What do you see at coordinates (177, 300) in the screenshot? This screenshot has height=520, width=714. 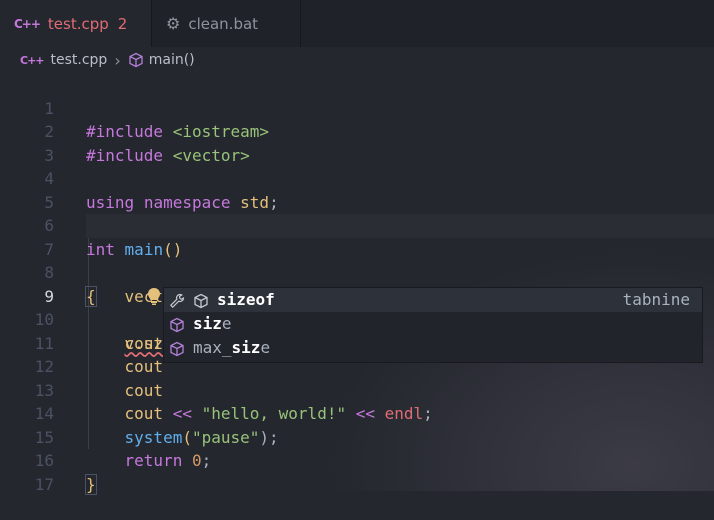 I see `wrench-icon` at bounding box center [177, 300].